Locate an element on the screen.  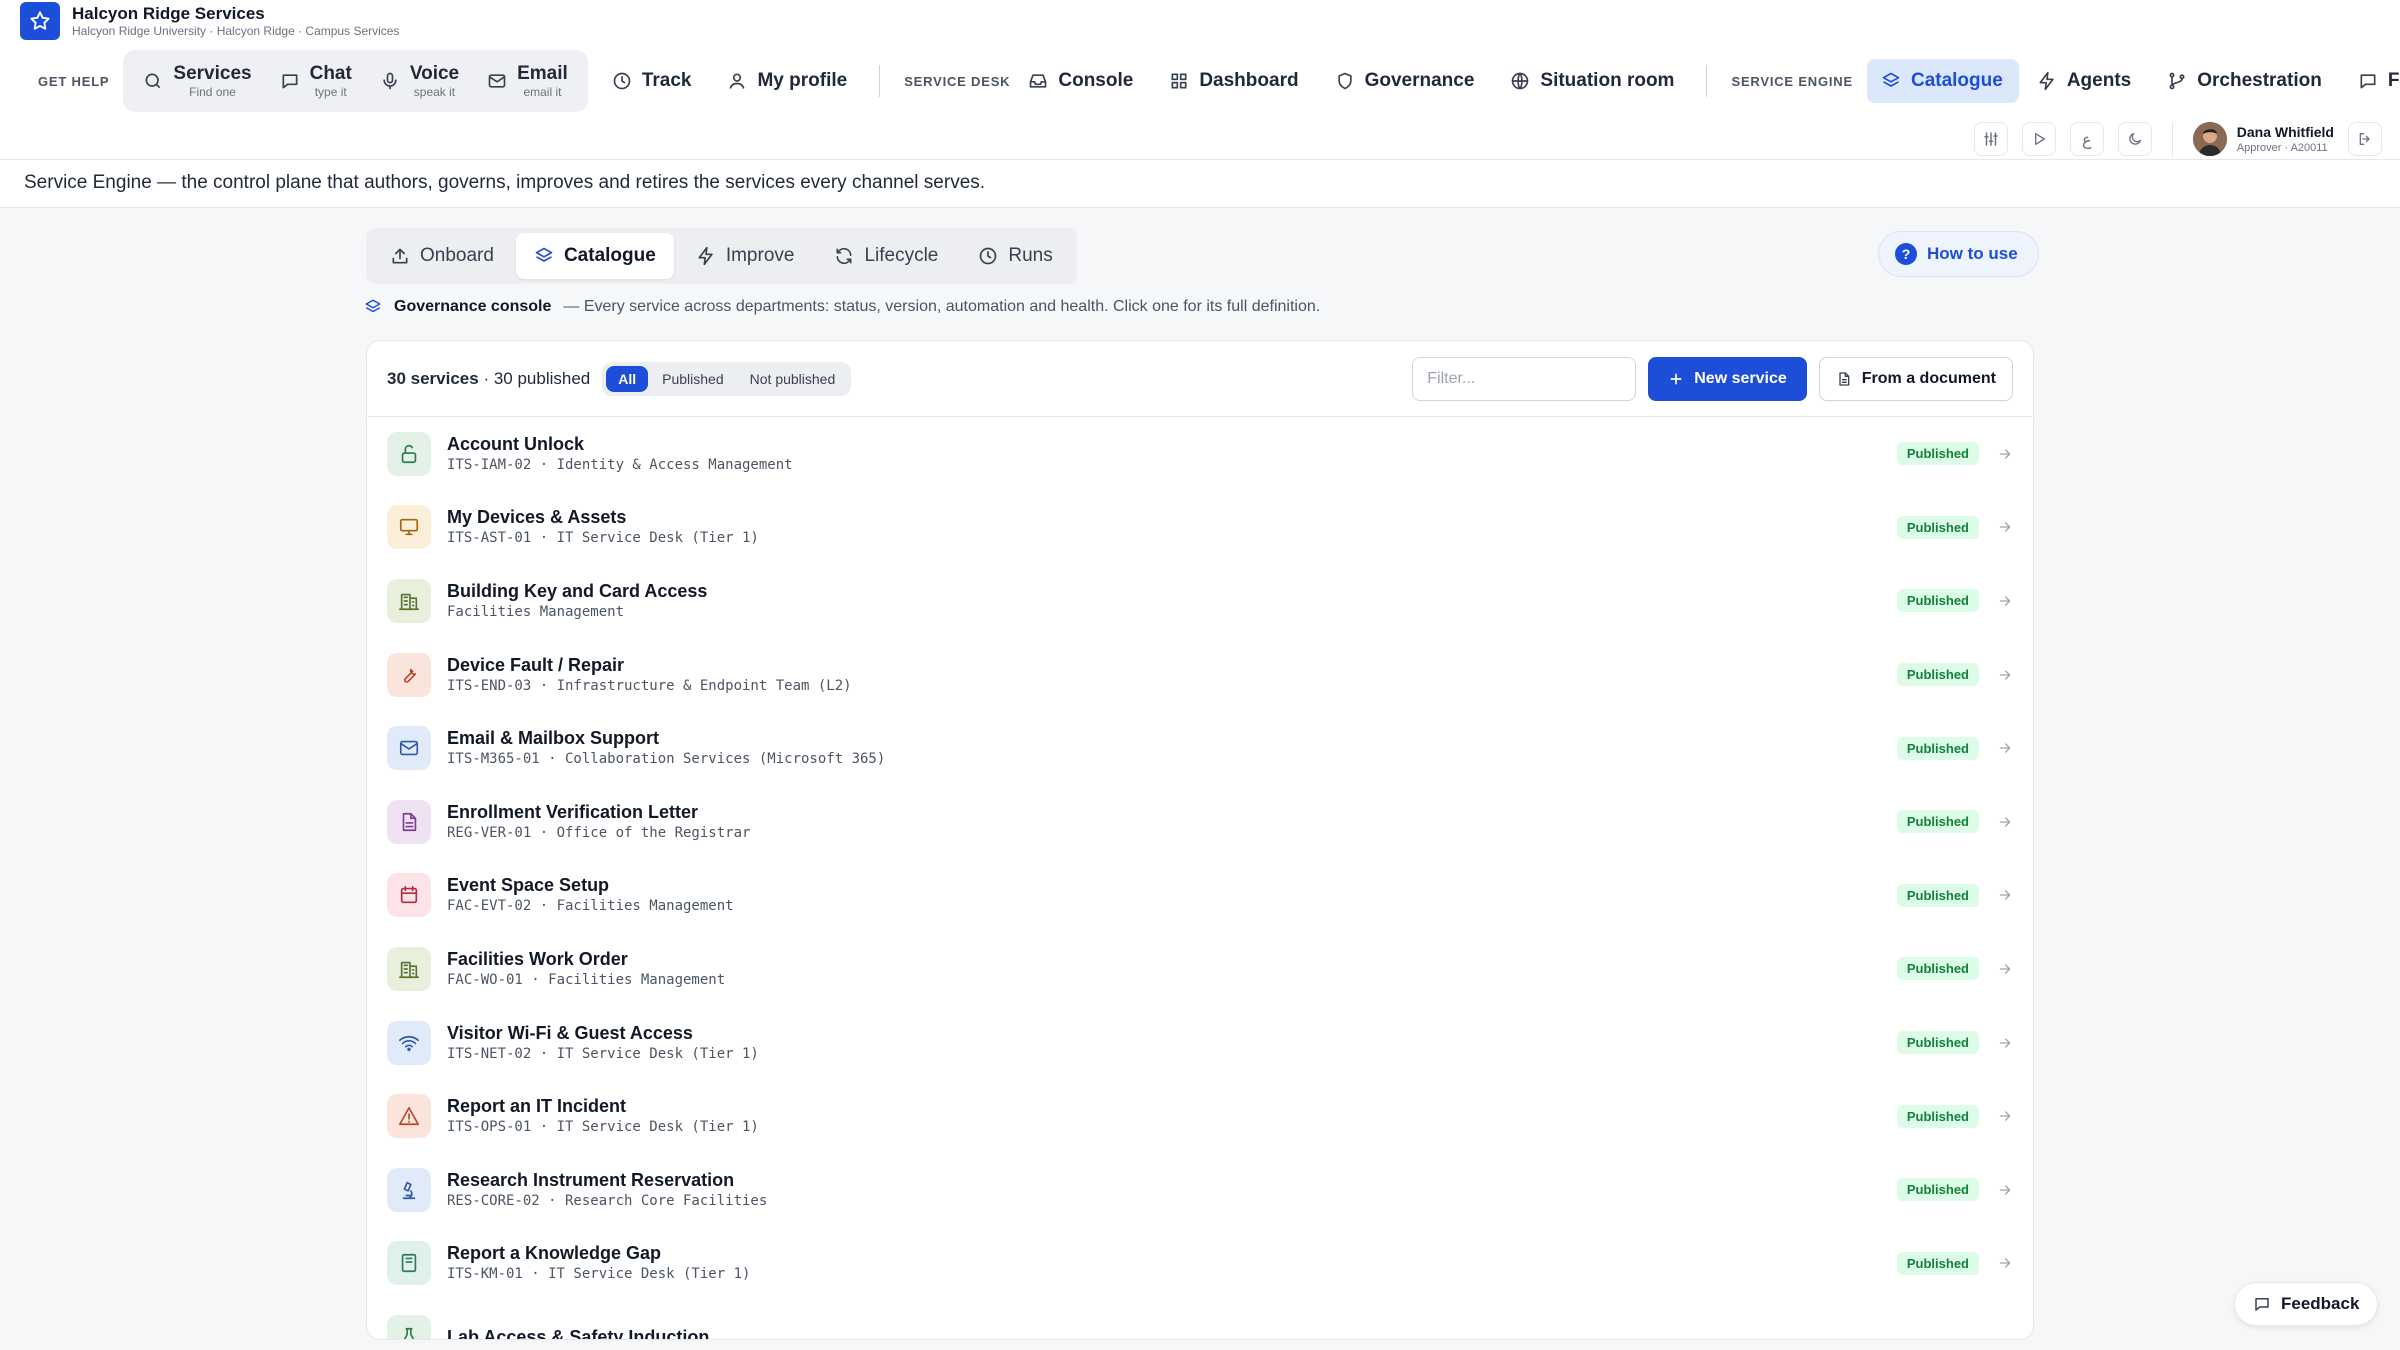
nav-voice: Voice speak it is located at coordinates (419, 81).